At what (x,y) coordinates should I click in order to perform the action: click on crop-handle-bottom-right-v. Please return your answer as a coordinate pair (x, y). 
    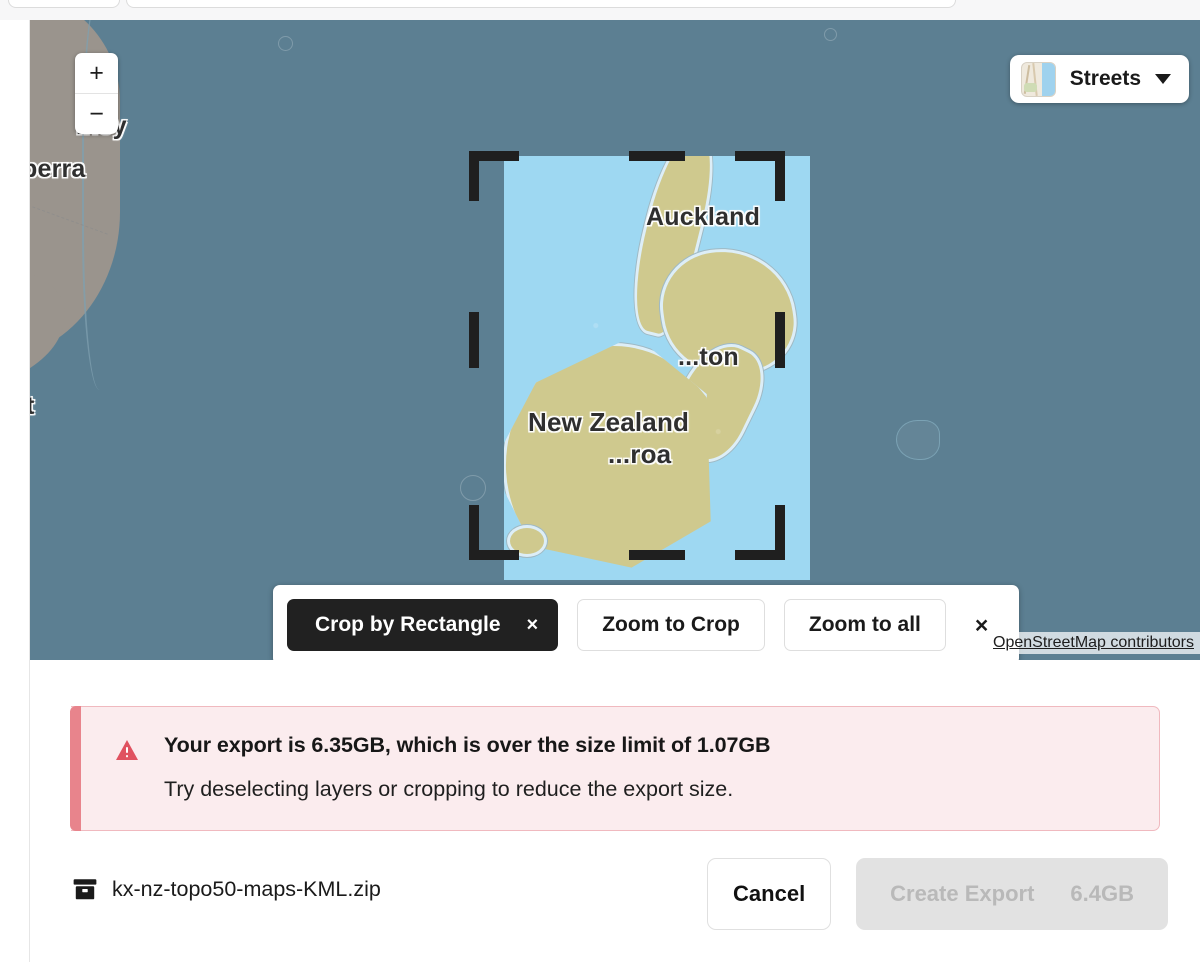
    Looking at the image, I should click on (780, 530).